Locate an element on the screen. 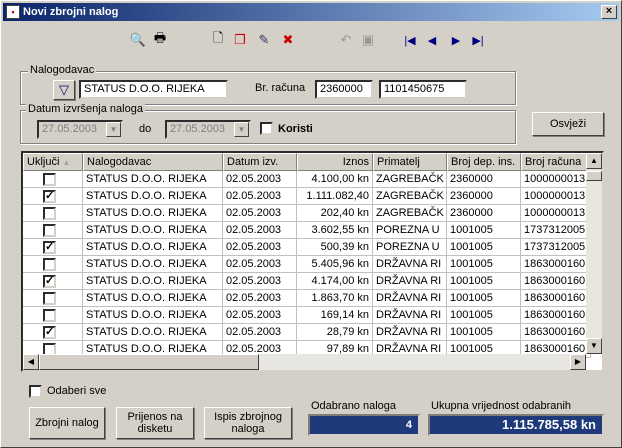 The image size is (622, 448). print-icon: 🖶 is located at coordinates (160, 40).